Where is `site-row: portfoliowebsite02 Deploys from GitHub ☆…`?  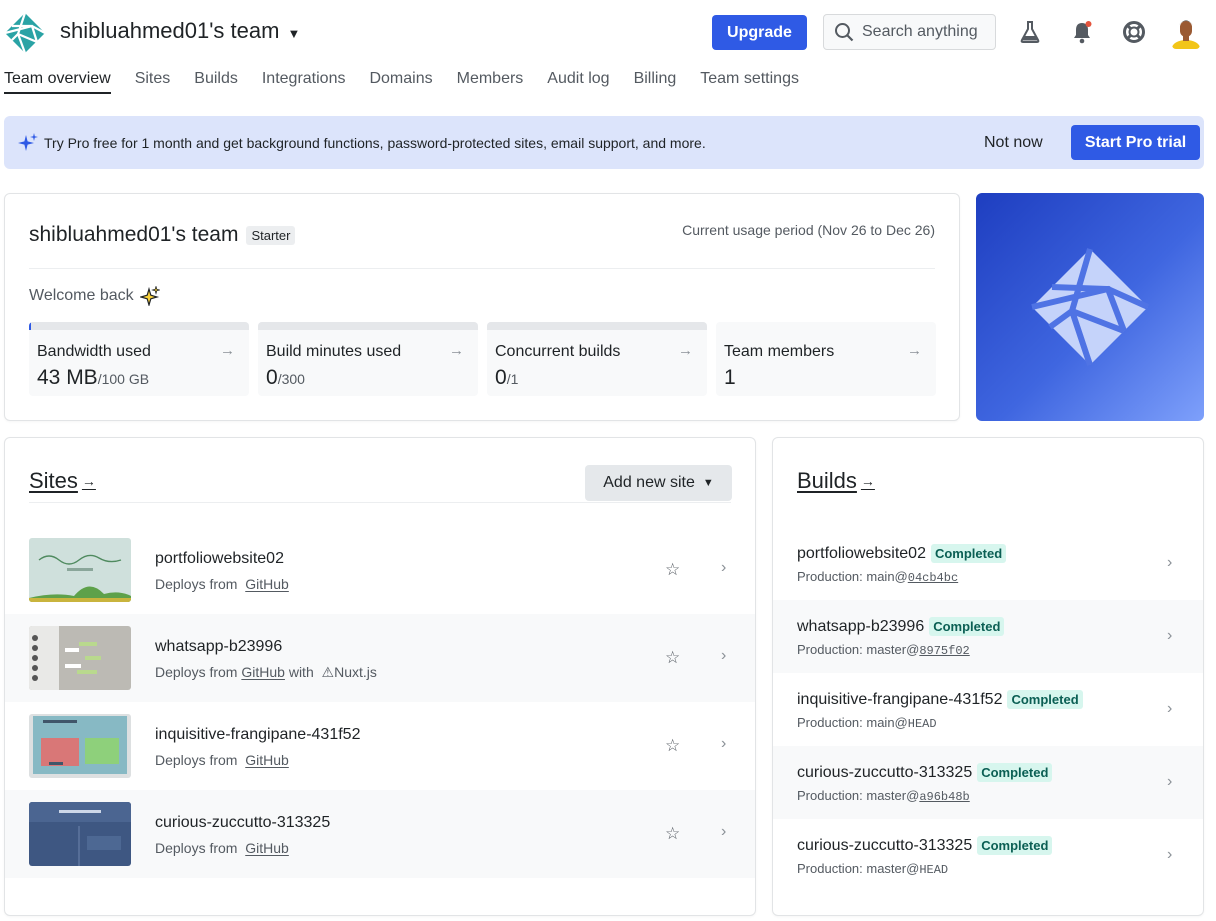
site-row: portfoliowebsite02 Deploys from GitHub ☆… is located at coordinates (380, 570).